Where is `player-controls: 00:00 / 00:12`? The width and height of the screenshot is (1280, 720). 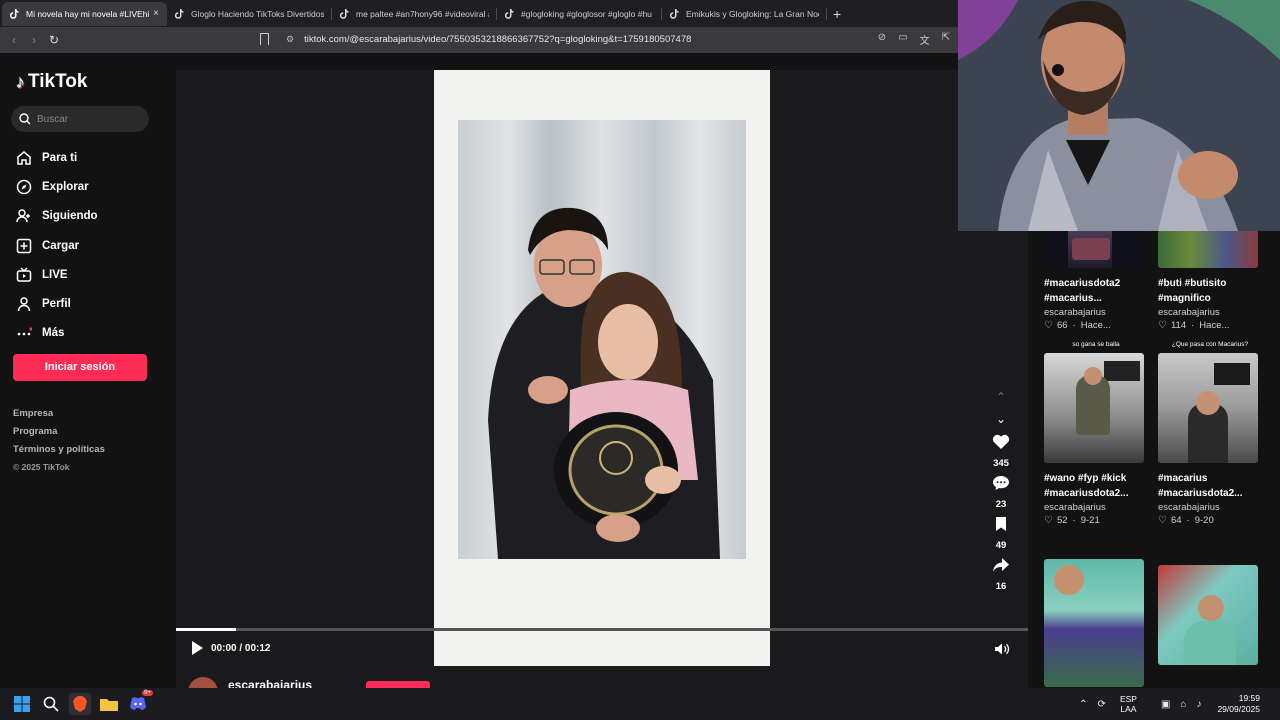
player-controls: 00:00 / 00:12 is located at coordinates (231, 648).